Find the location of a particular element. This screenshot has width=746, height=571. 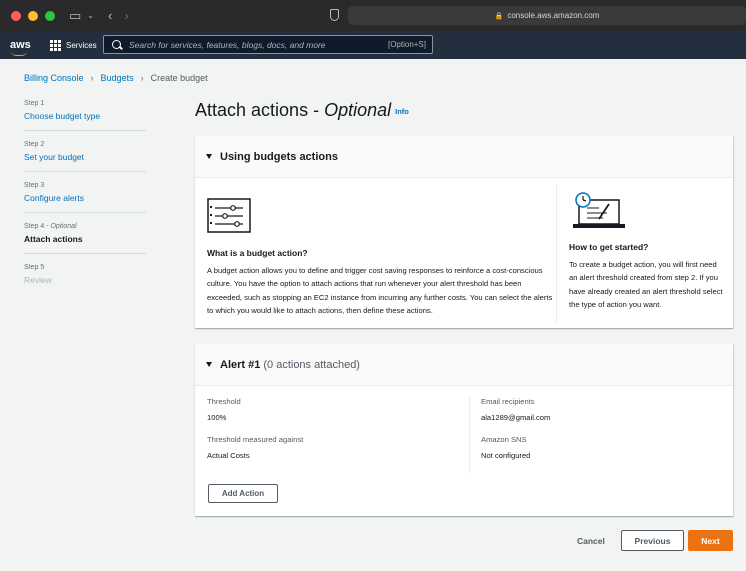

shield-icon is located at coordinates (334, 15).